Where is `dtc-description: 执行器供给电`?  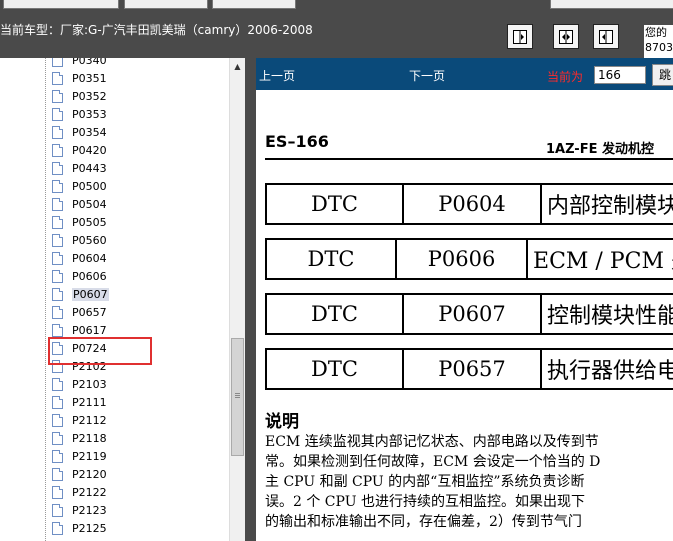 dtc-description: 执行器供给电 is located at coordinates (610, 371).